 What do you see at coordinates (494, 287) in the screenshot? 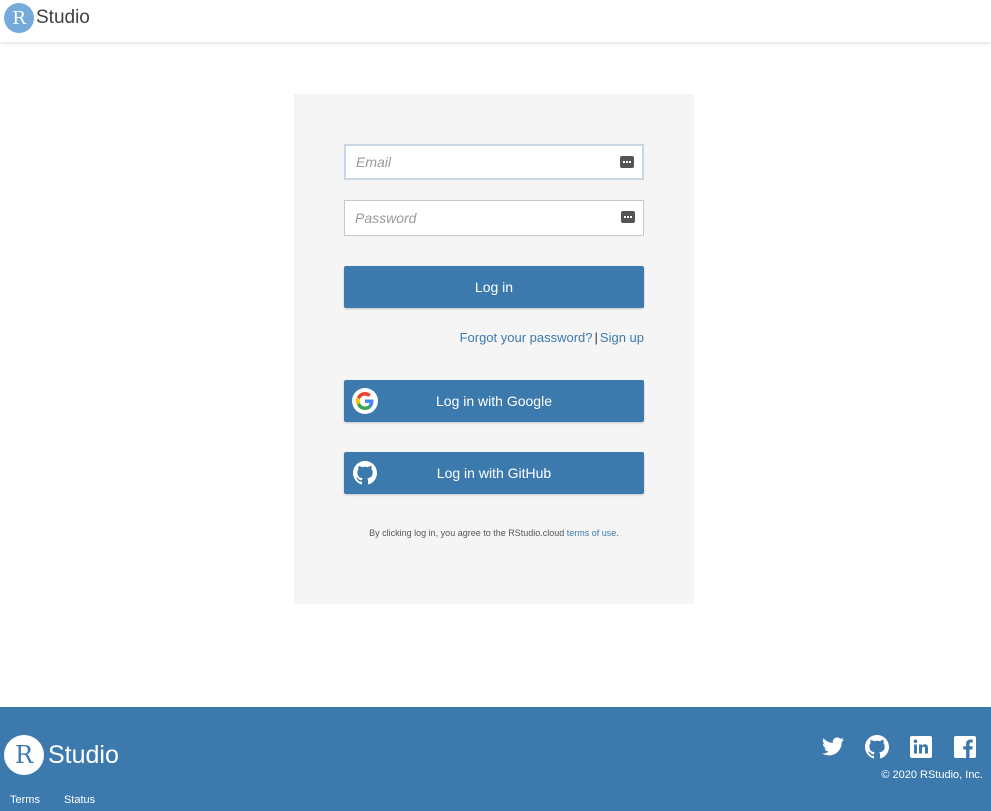
I see `login-button: Log in` at bounding box center [494, 287].